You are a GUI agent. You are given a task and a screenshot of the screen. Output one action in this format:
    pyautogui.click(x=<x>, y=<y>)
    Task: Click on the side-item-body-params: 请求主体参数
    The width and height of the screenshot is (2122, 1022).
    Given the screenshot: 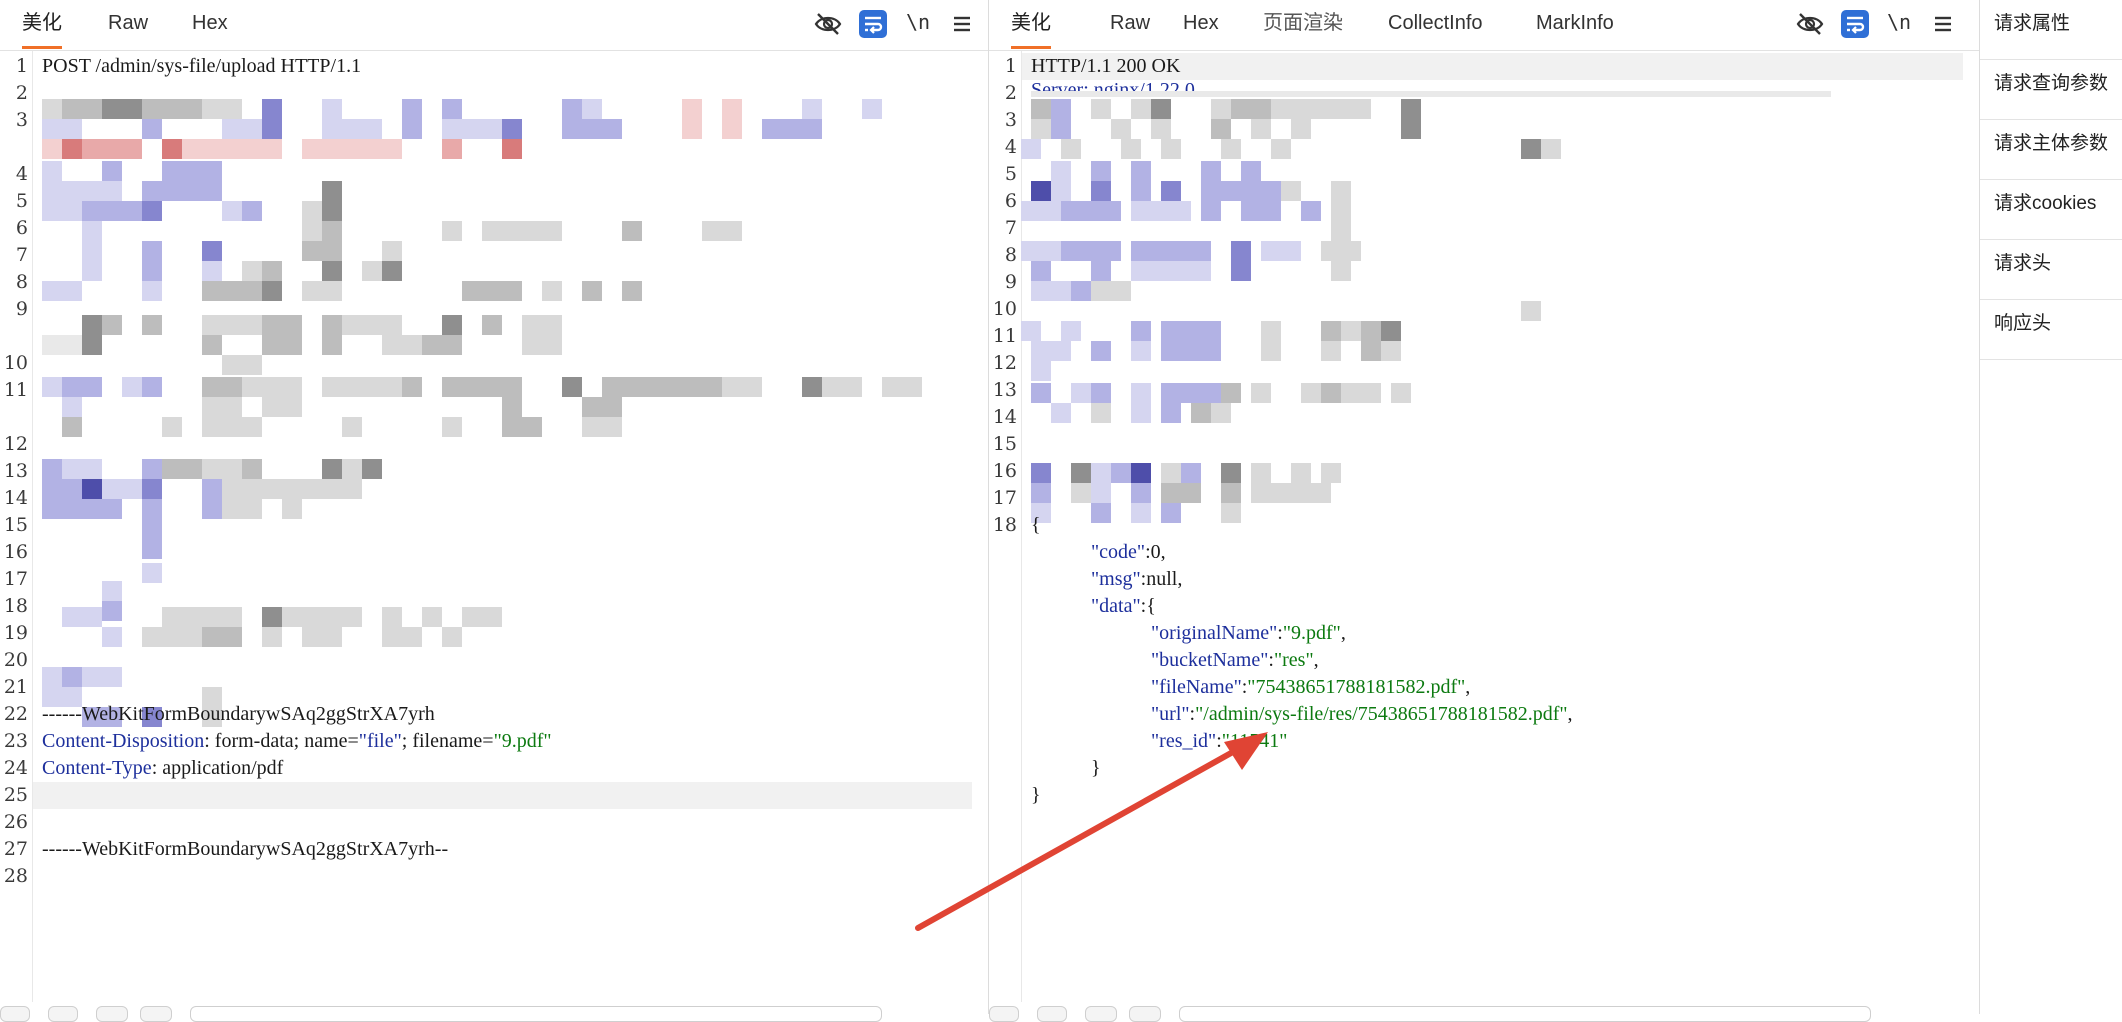 What is the action you would take?
    pyautogui.click(x=2051, y=150)
    